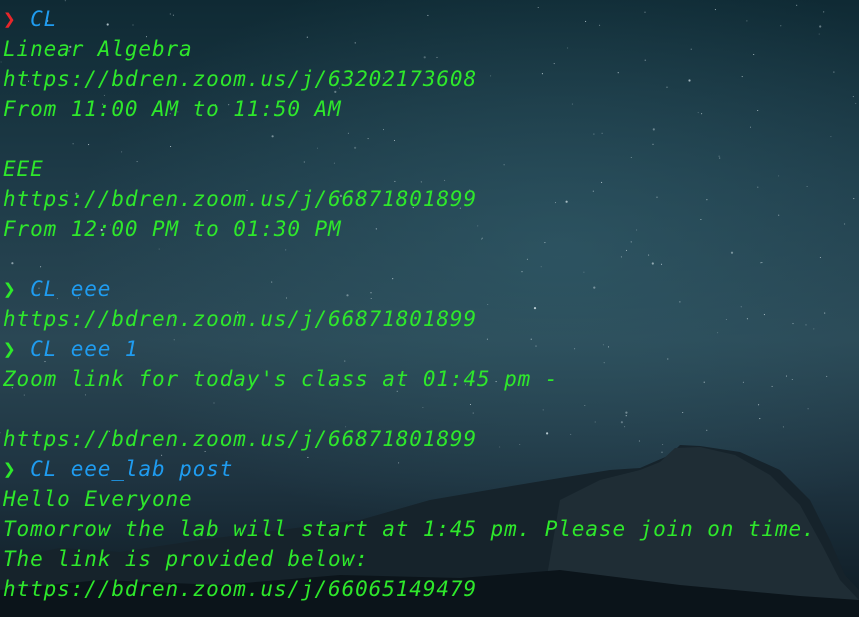 This screenshot has height=617, width=859. Describe the element at coordinates (71, 289) in the screenshot. I see `command-text: CL eee` at that location.